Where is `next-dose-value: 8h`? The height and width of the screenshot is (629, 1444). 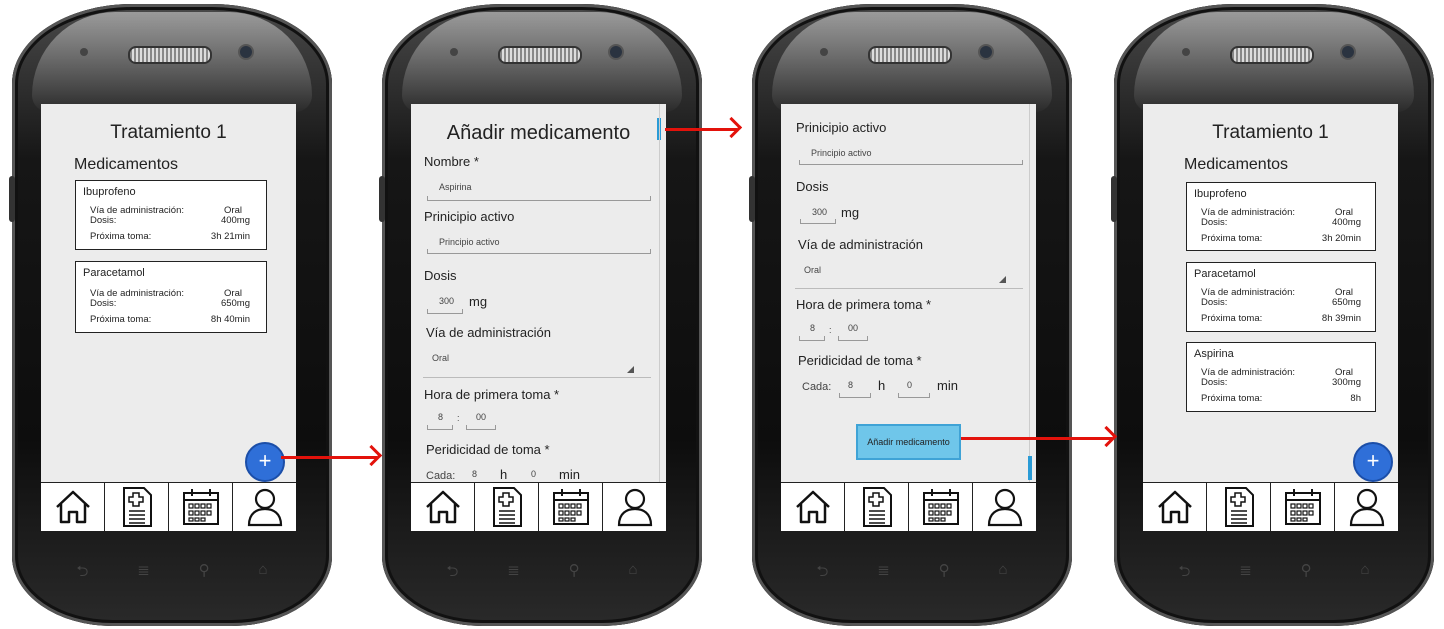
next-dose-value: 8h is located at coordinates (1355, 398).